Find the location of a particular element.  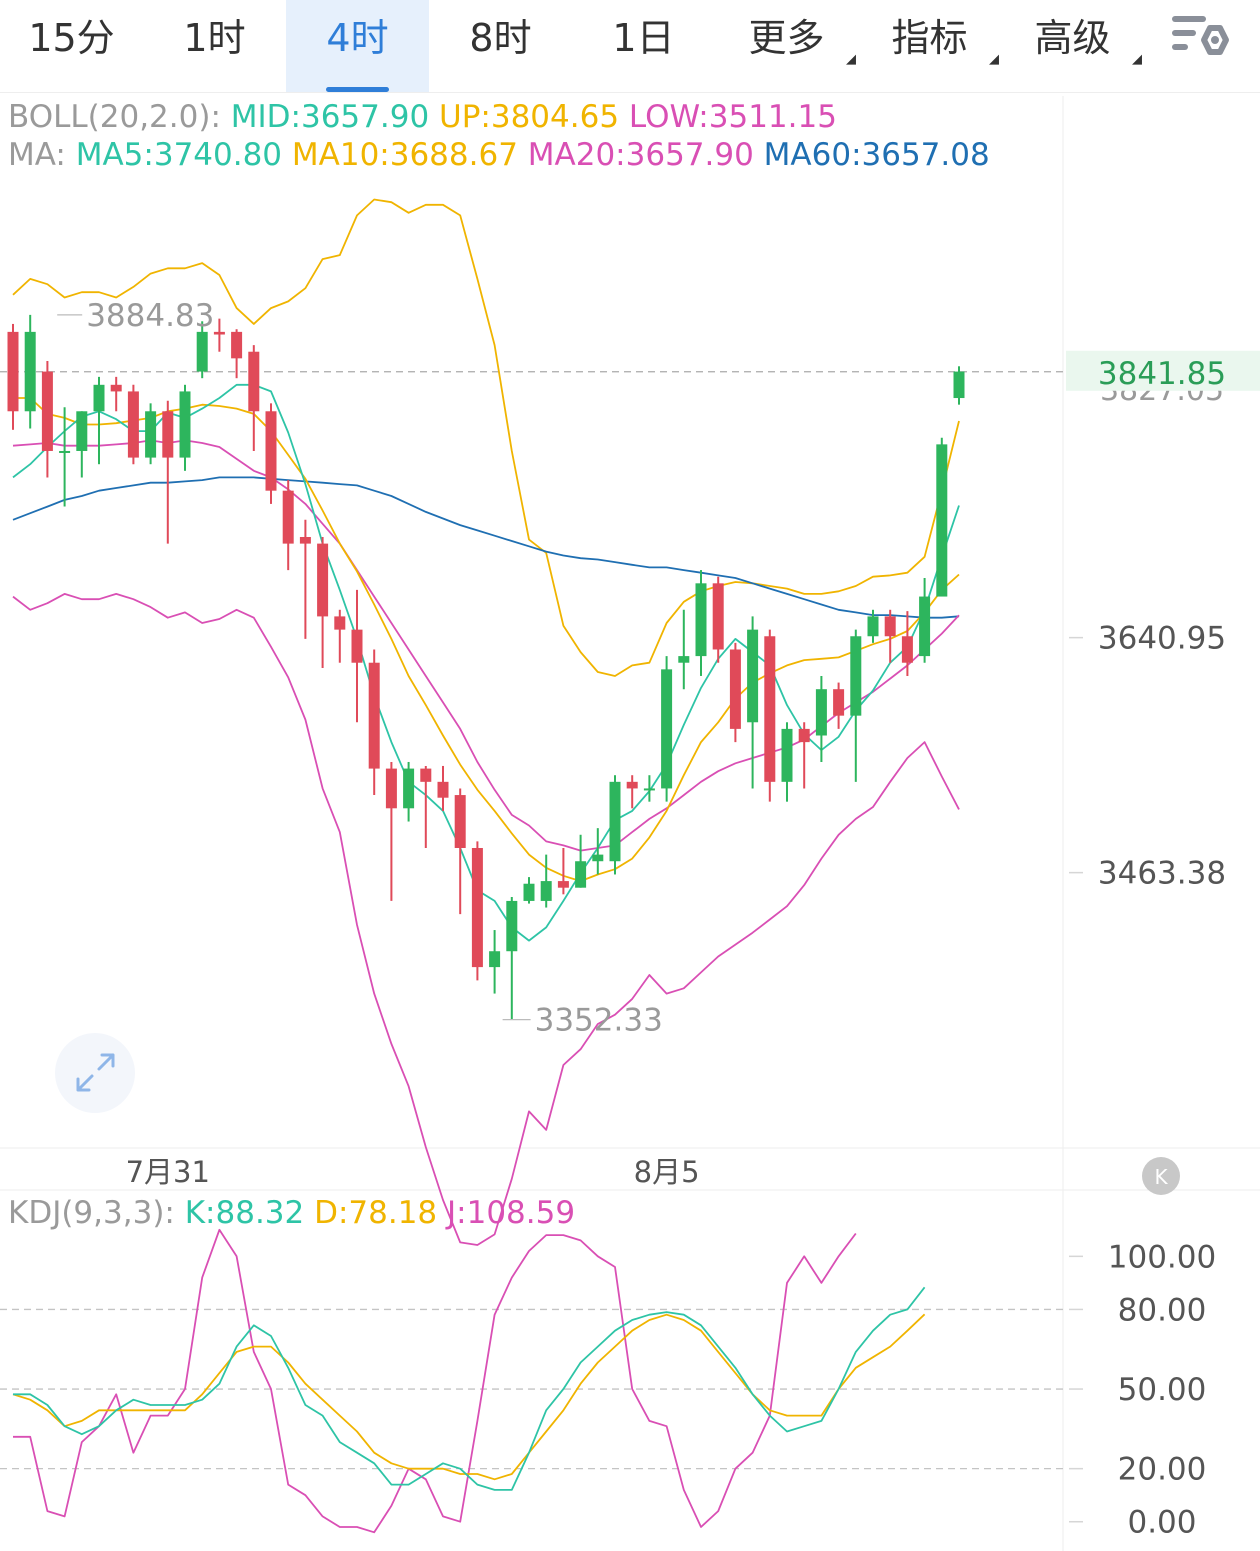

ma-legend-prefix: MA: is located at coordinates (42, 155).